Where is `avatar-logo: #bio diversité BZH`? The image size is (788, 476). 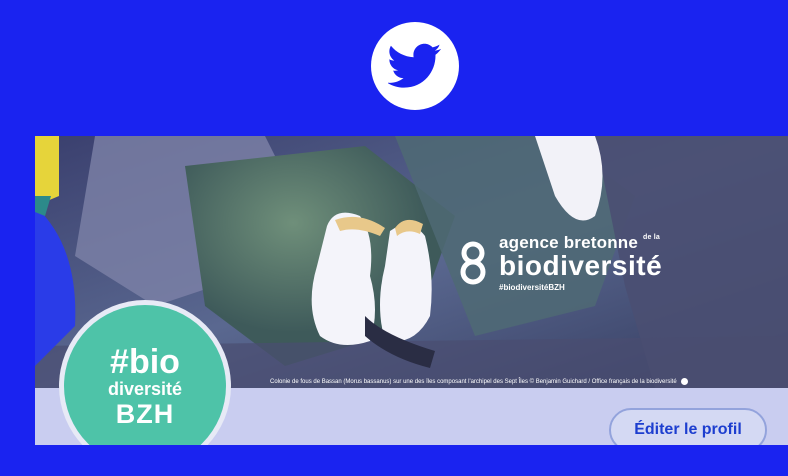 avatar-logo: #bio diversité BZH is located at coordinates (145, 375).